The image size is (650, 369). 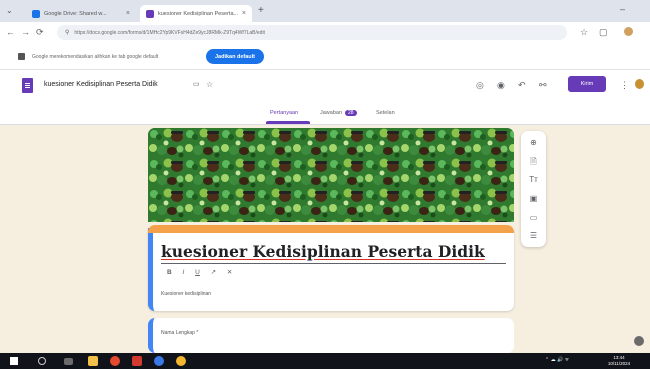 What do you see at coordinates (587, 84) in the screenshot?
I see `send-button: Kirim` at bounding box center [587, 84].